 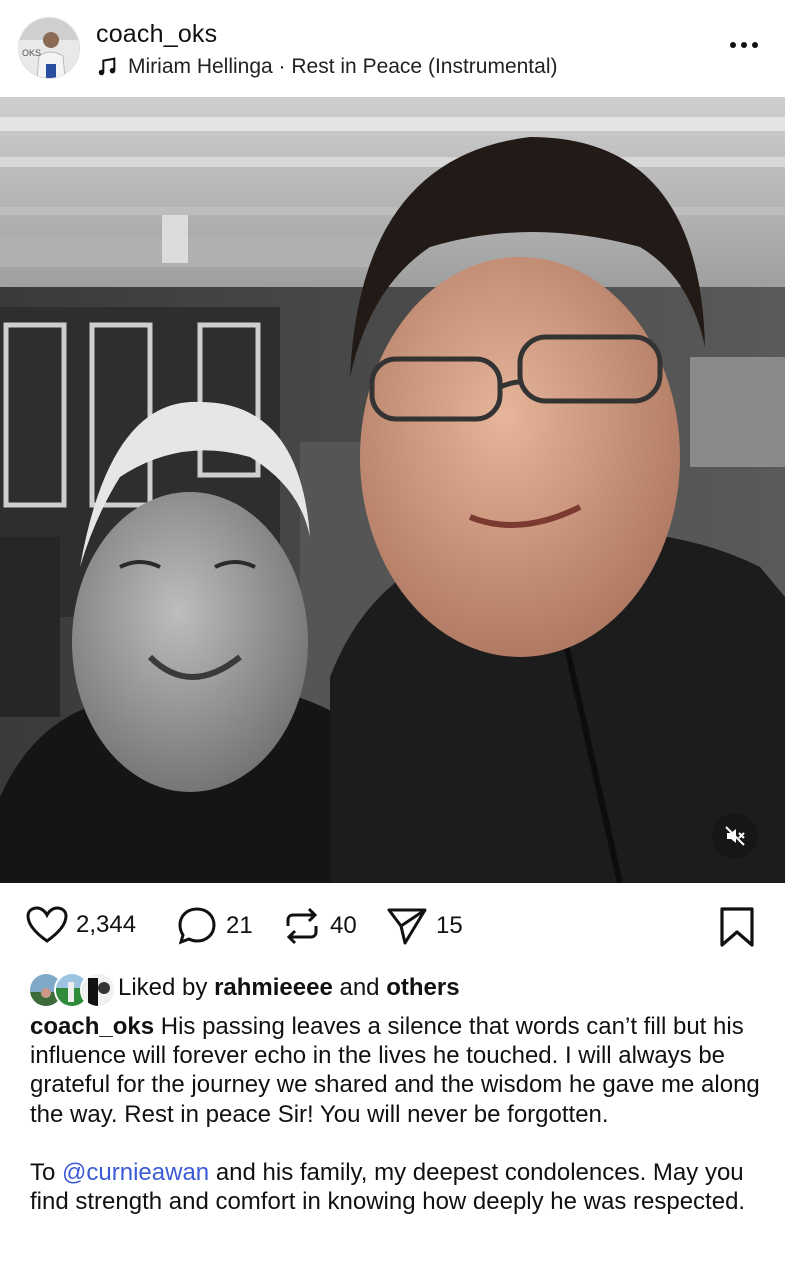 I want to click on likes-count: 2,344, so click(x=106, y=924).